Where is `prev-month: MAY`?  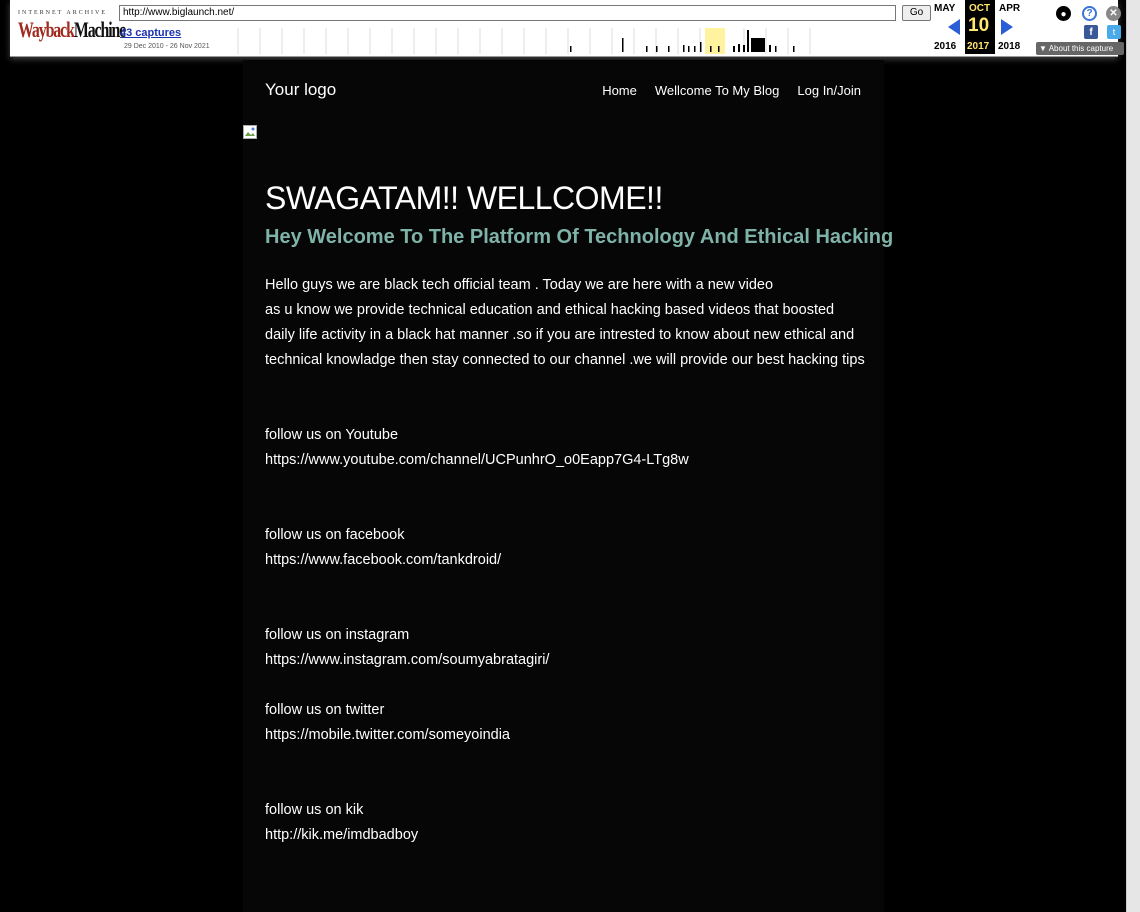
prev-month: MAY is located at coordinates (944, 8).